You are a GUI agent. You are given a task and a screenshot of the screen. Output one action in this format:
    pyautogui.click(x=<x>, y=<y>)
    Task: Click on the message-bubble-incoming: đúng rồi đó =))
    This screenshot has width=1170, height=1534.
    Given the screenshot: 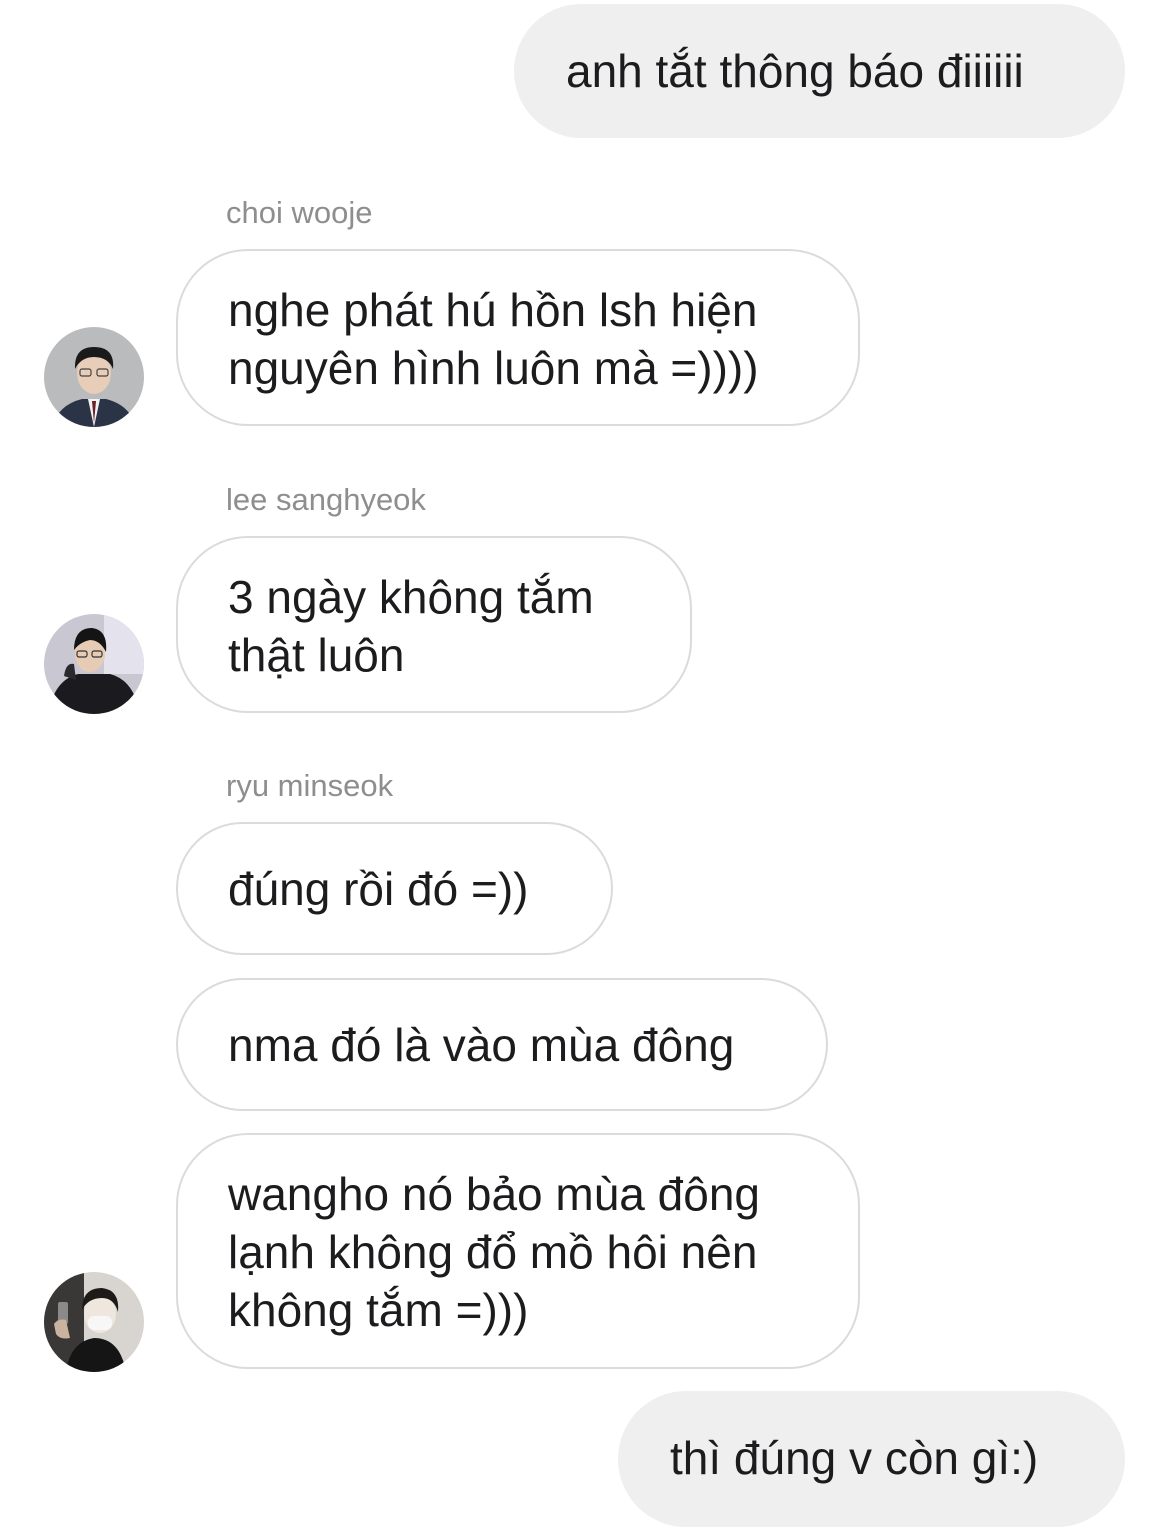 What is the action you would take?
    pyautogui.click(x=394, y=888)
    